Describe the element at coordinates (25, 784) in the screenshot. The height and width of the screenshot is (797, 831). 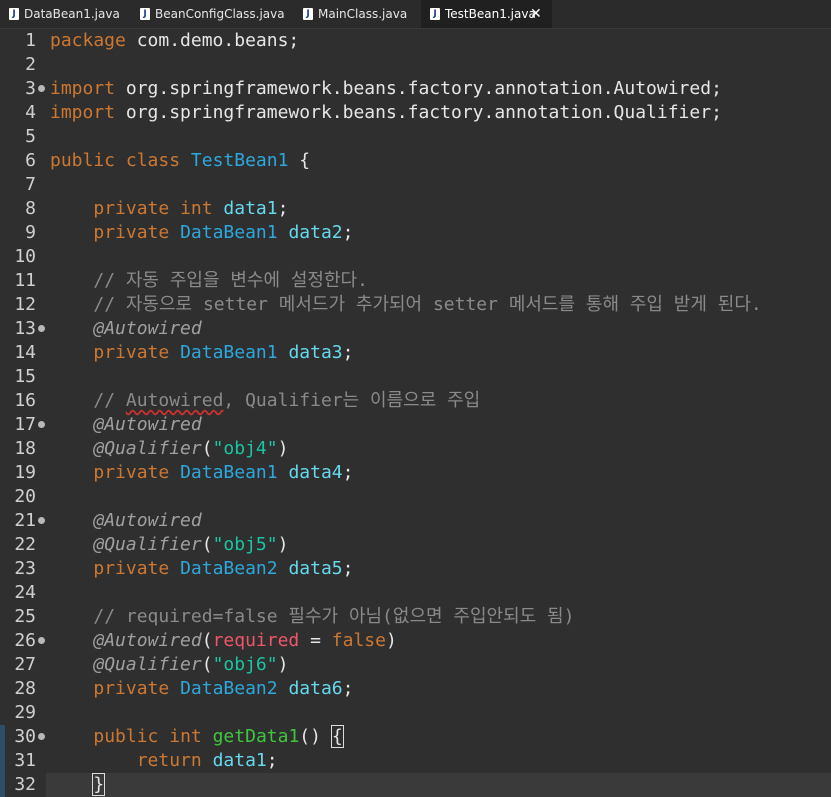
I see `line-number: 32` at that location.